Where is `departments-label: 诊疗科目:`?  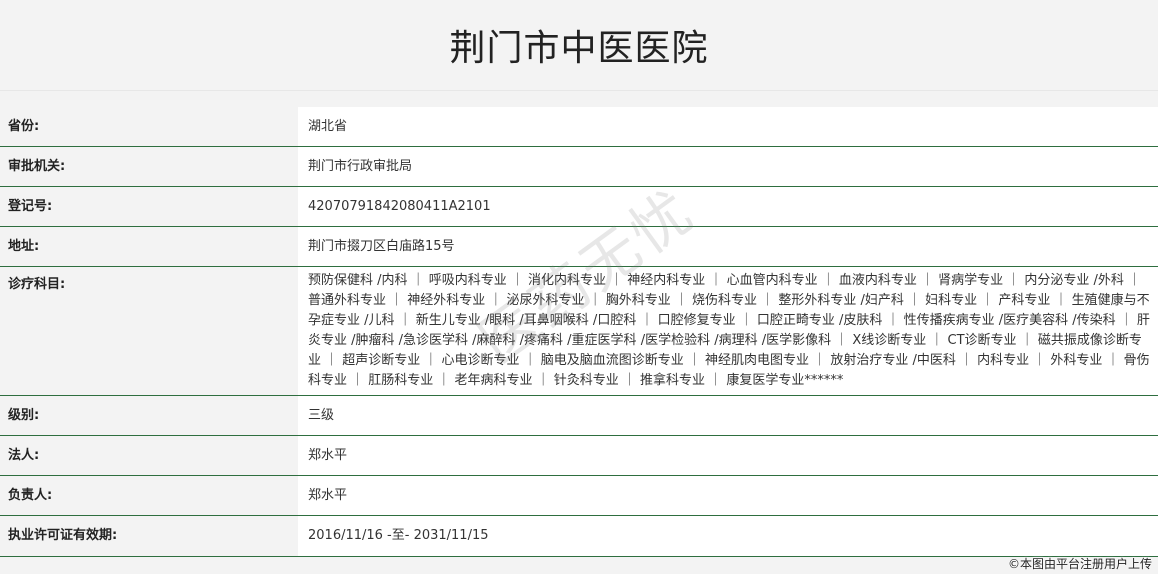 departments-label: 诊疗科目: is located at coordinates (149, 331).